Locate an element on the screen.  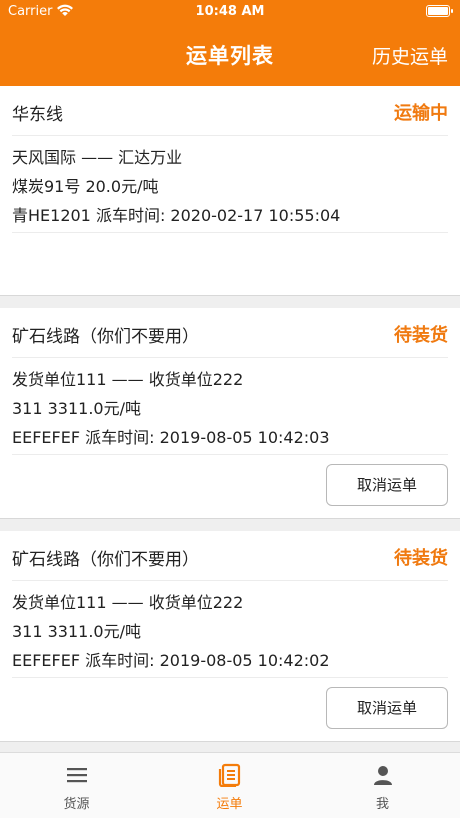
order-dispatch: EEFEFEF 派车时间: 2019-08-05 10:42:03 is located at coordinates (171, 437).